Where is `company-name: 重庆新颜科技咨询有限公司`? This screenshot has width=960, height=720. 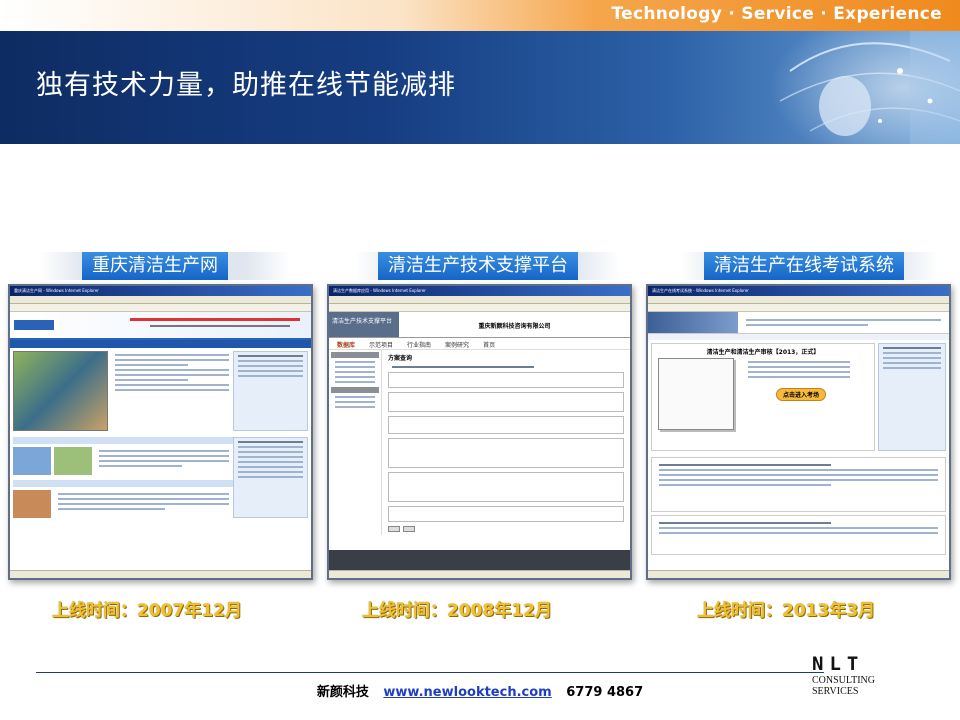 company-name: 重庆新颜科技咨询有限公司 is located at coordinates (514, 324).